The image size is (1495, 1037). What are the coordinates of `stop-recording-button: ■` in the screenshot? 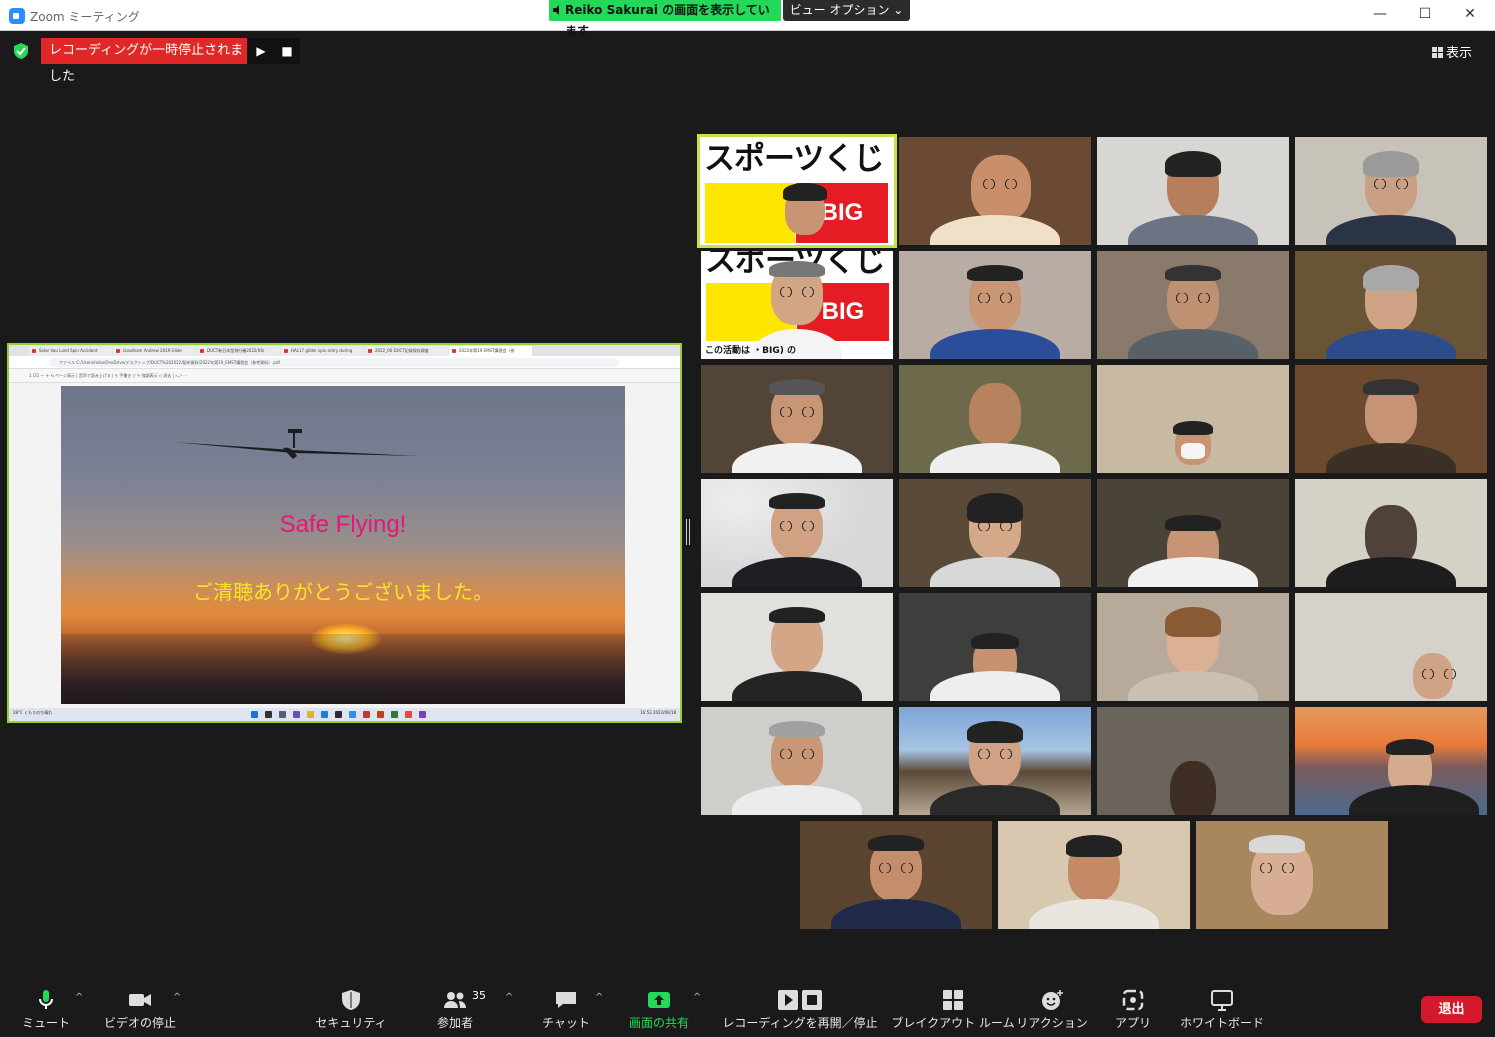 It's located at (287, 51).